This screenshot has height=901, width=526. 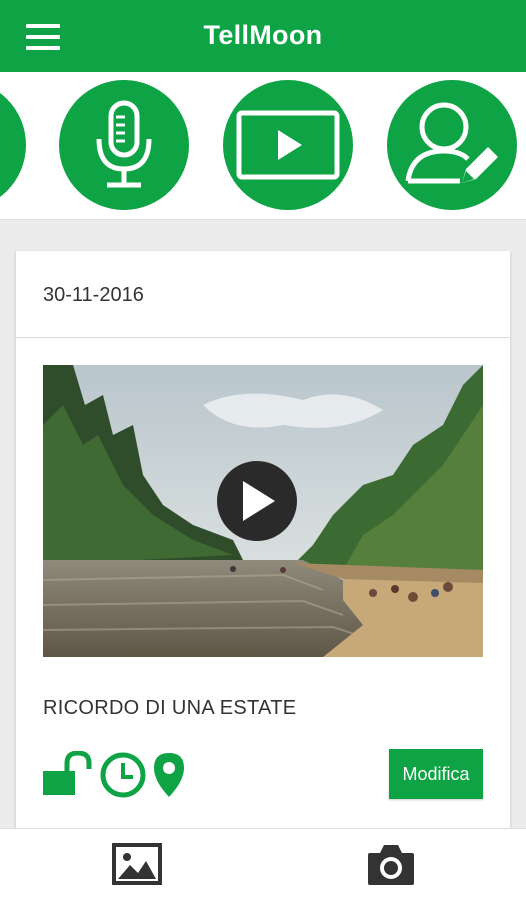 I want to click on app-bar: TellMoon, so click(x=263, y=36).